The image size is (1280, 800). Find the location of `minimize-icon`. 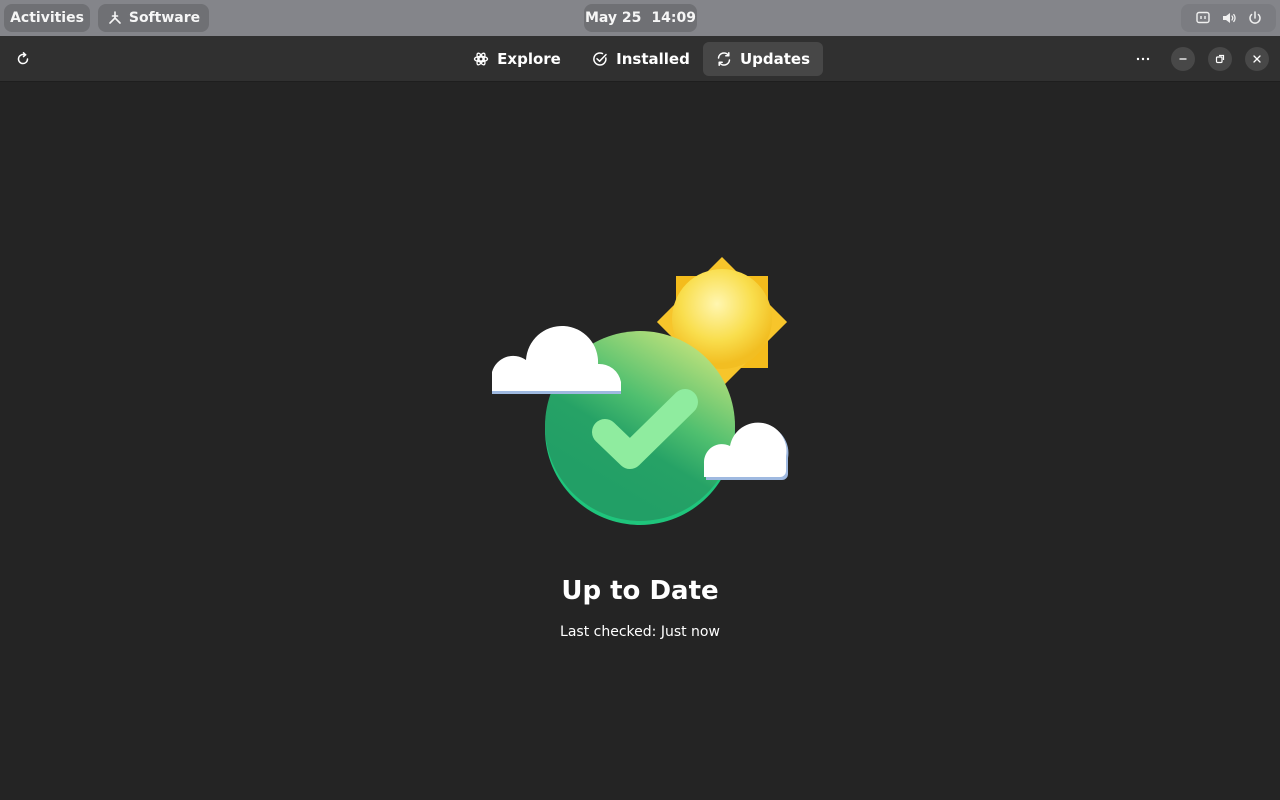

minimize-icon is located at coordinates (1183, 59).